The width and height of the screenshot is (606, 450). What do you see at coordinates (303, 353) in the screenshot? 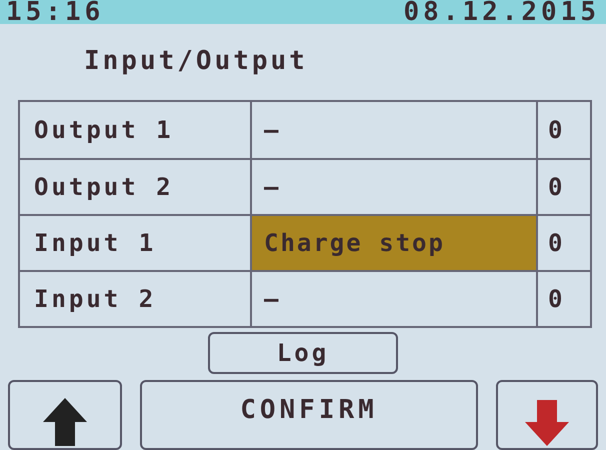
I see `log-button: Log` at bounding box center [303, 353].